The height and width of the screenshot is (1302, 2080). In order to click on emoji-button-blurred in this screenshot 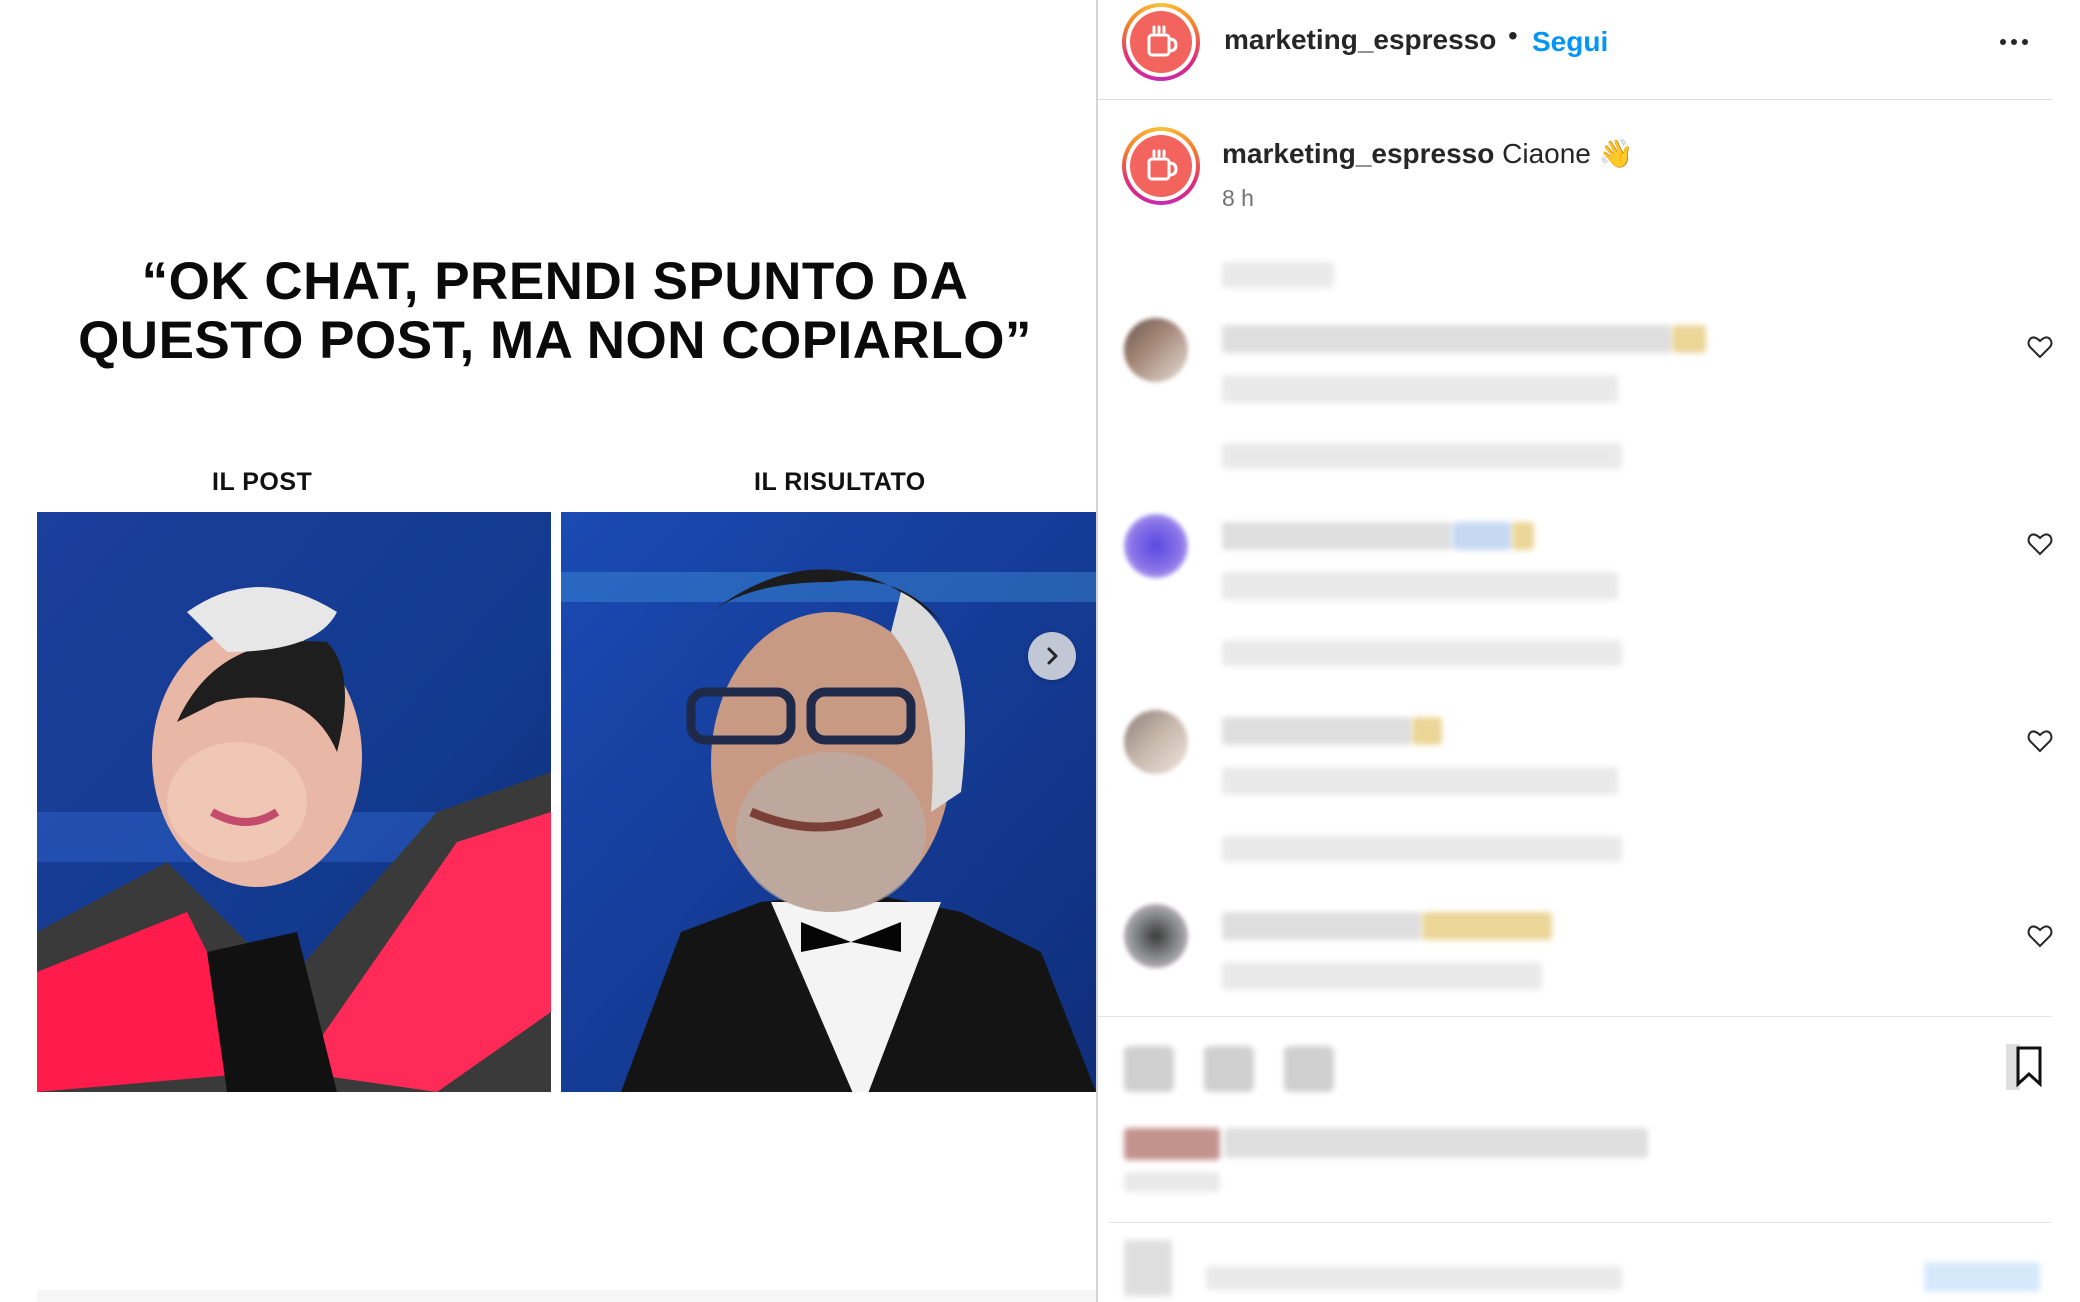, I will do `click(1148, 1268)`.